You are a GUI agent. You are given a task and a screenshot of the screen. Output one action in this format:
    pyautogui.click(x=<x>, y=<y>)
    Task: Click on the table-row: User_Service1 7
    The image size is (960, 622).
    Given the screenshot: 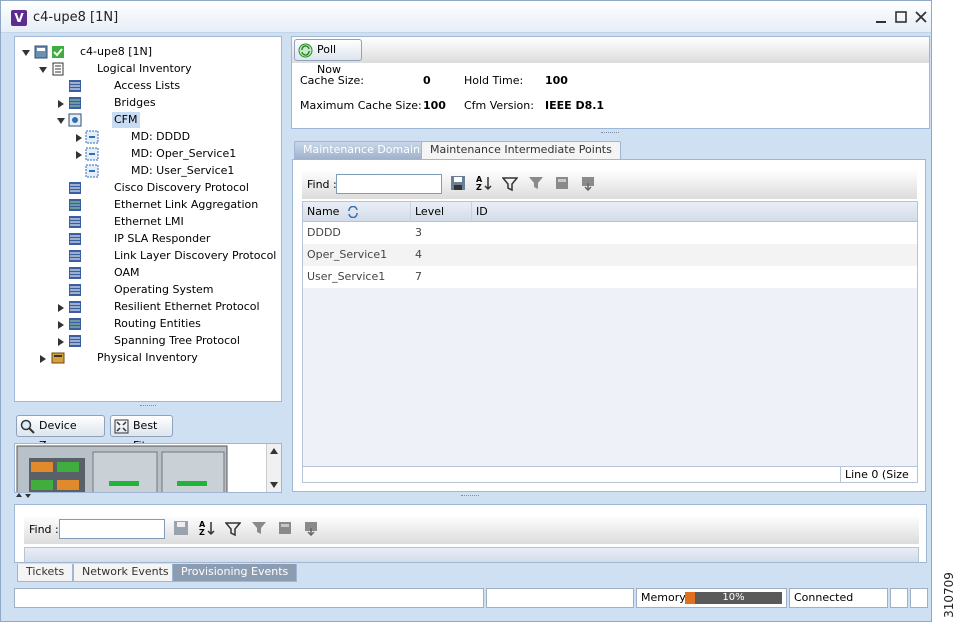 What is the action you would take?
    pyautogui.click(x=610, y=277)
    